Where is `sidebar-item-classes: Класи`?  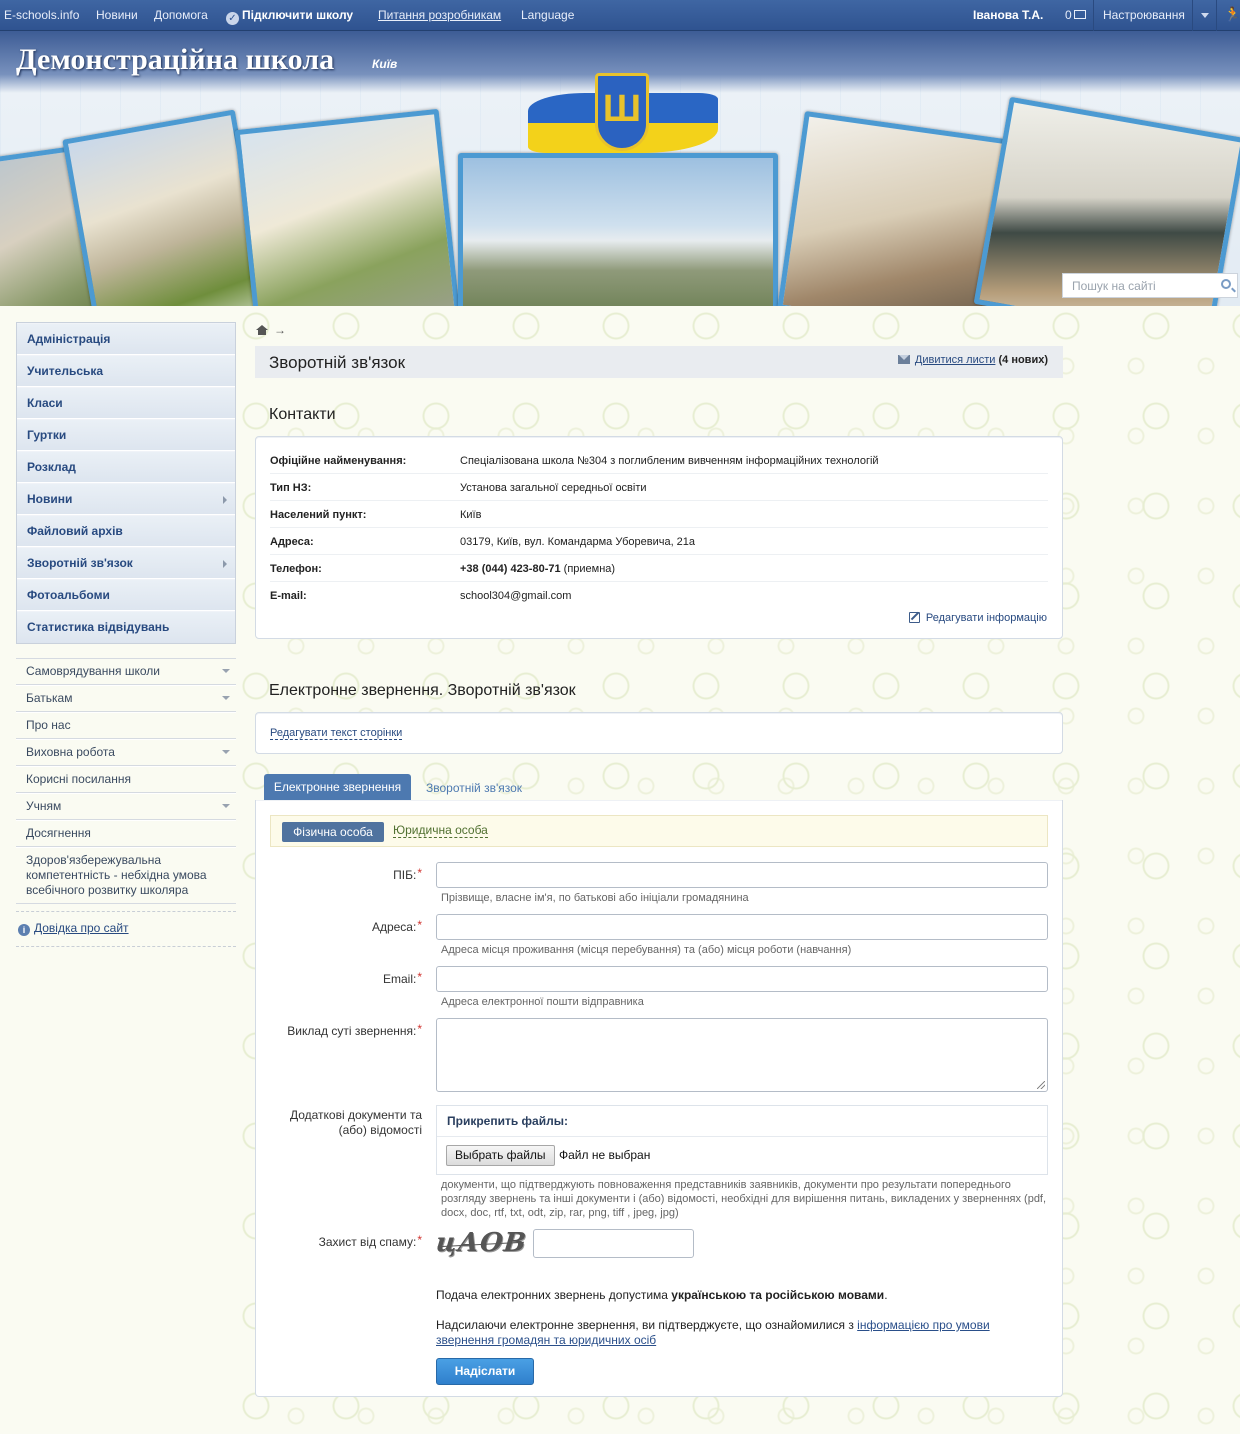
sidebar-item-classes: Класи is located at coordinates (126, 403).